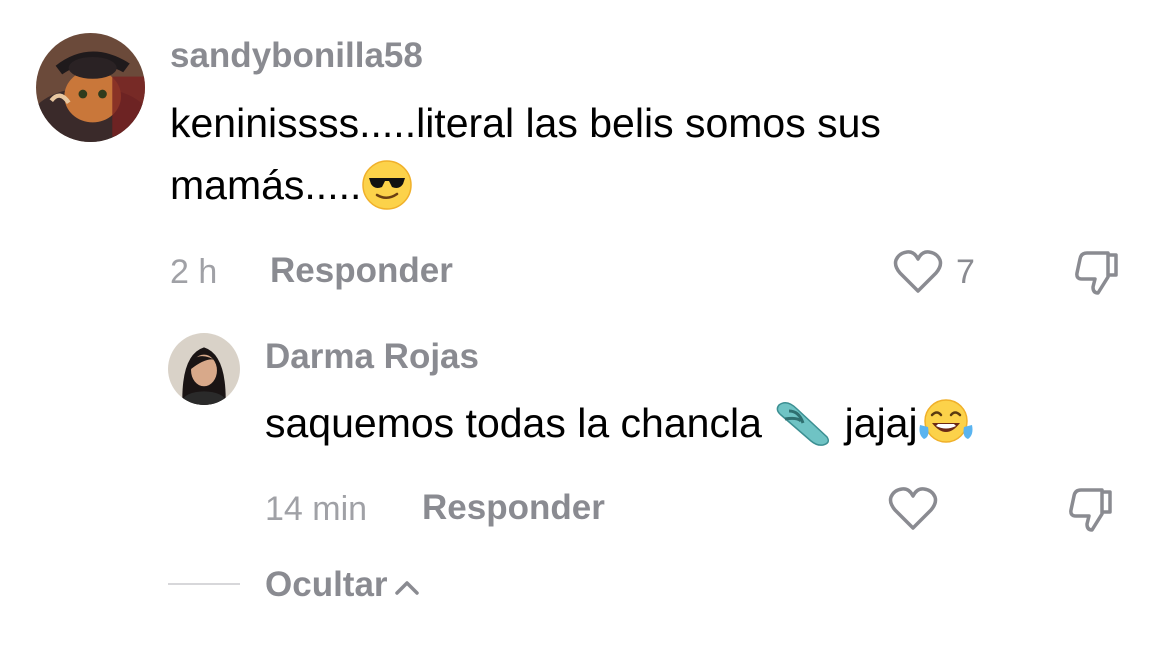 The height and width of the screenshot is (649, 1170). Describe the element at coordinates (513, 508) in the screenshot. I see `reply-reply-button: Responder` at that location.